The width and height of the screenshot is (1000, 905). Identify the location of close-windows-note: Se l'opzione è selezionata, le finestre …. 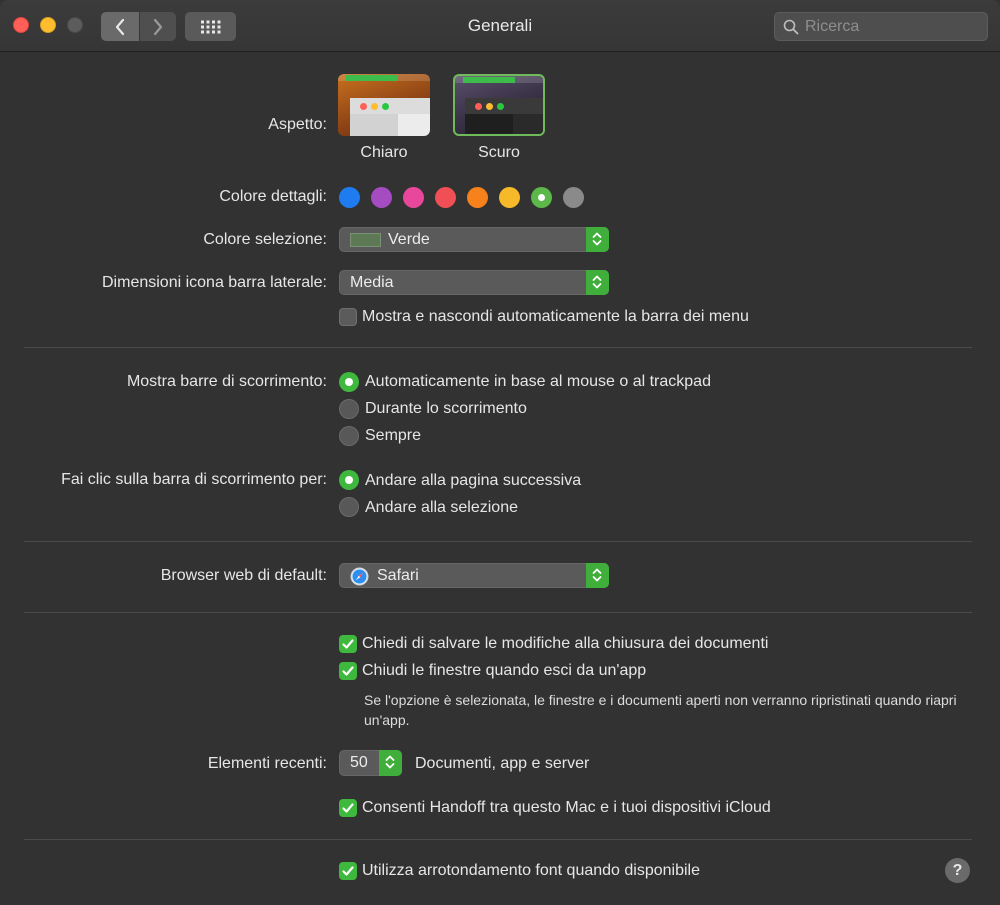
(660, 710).